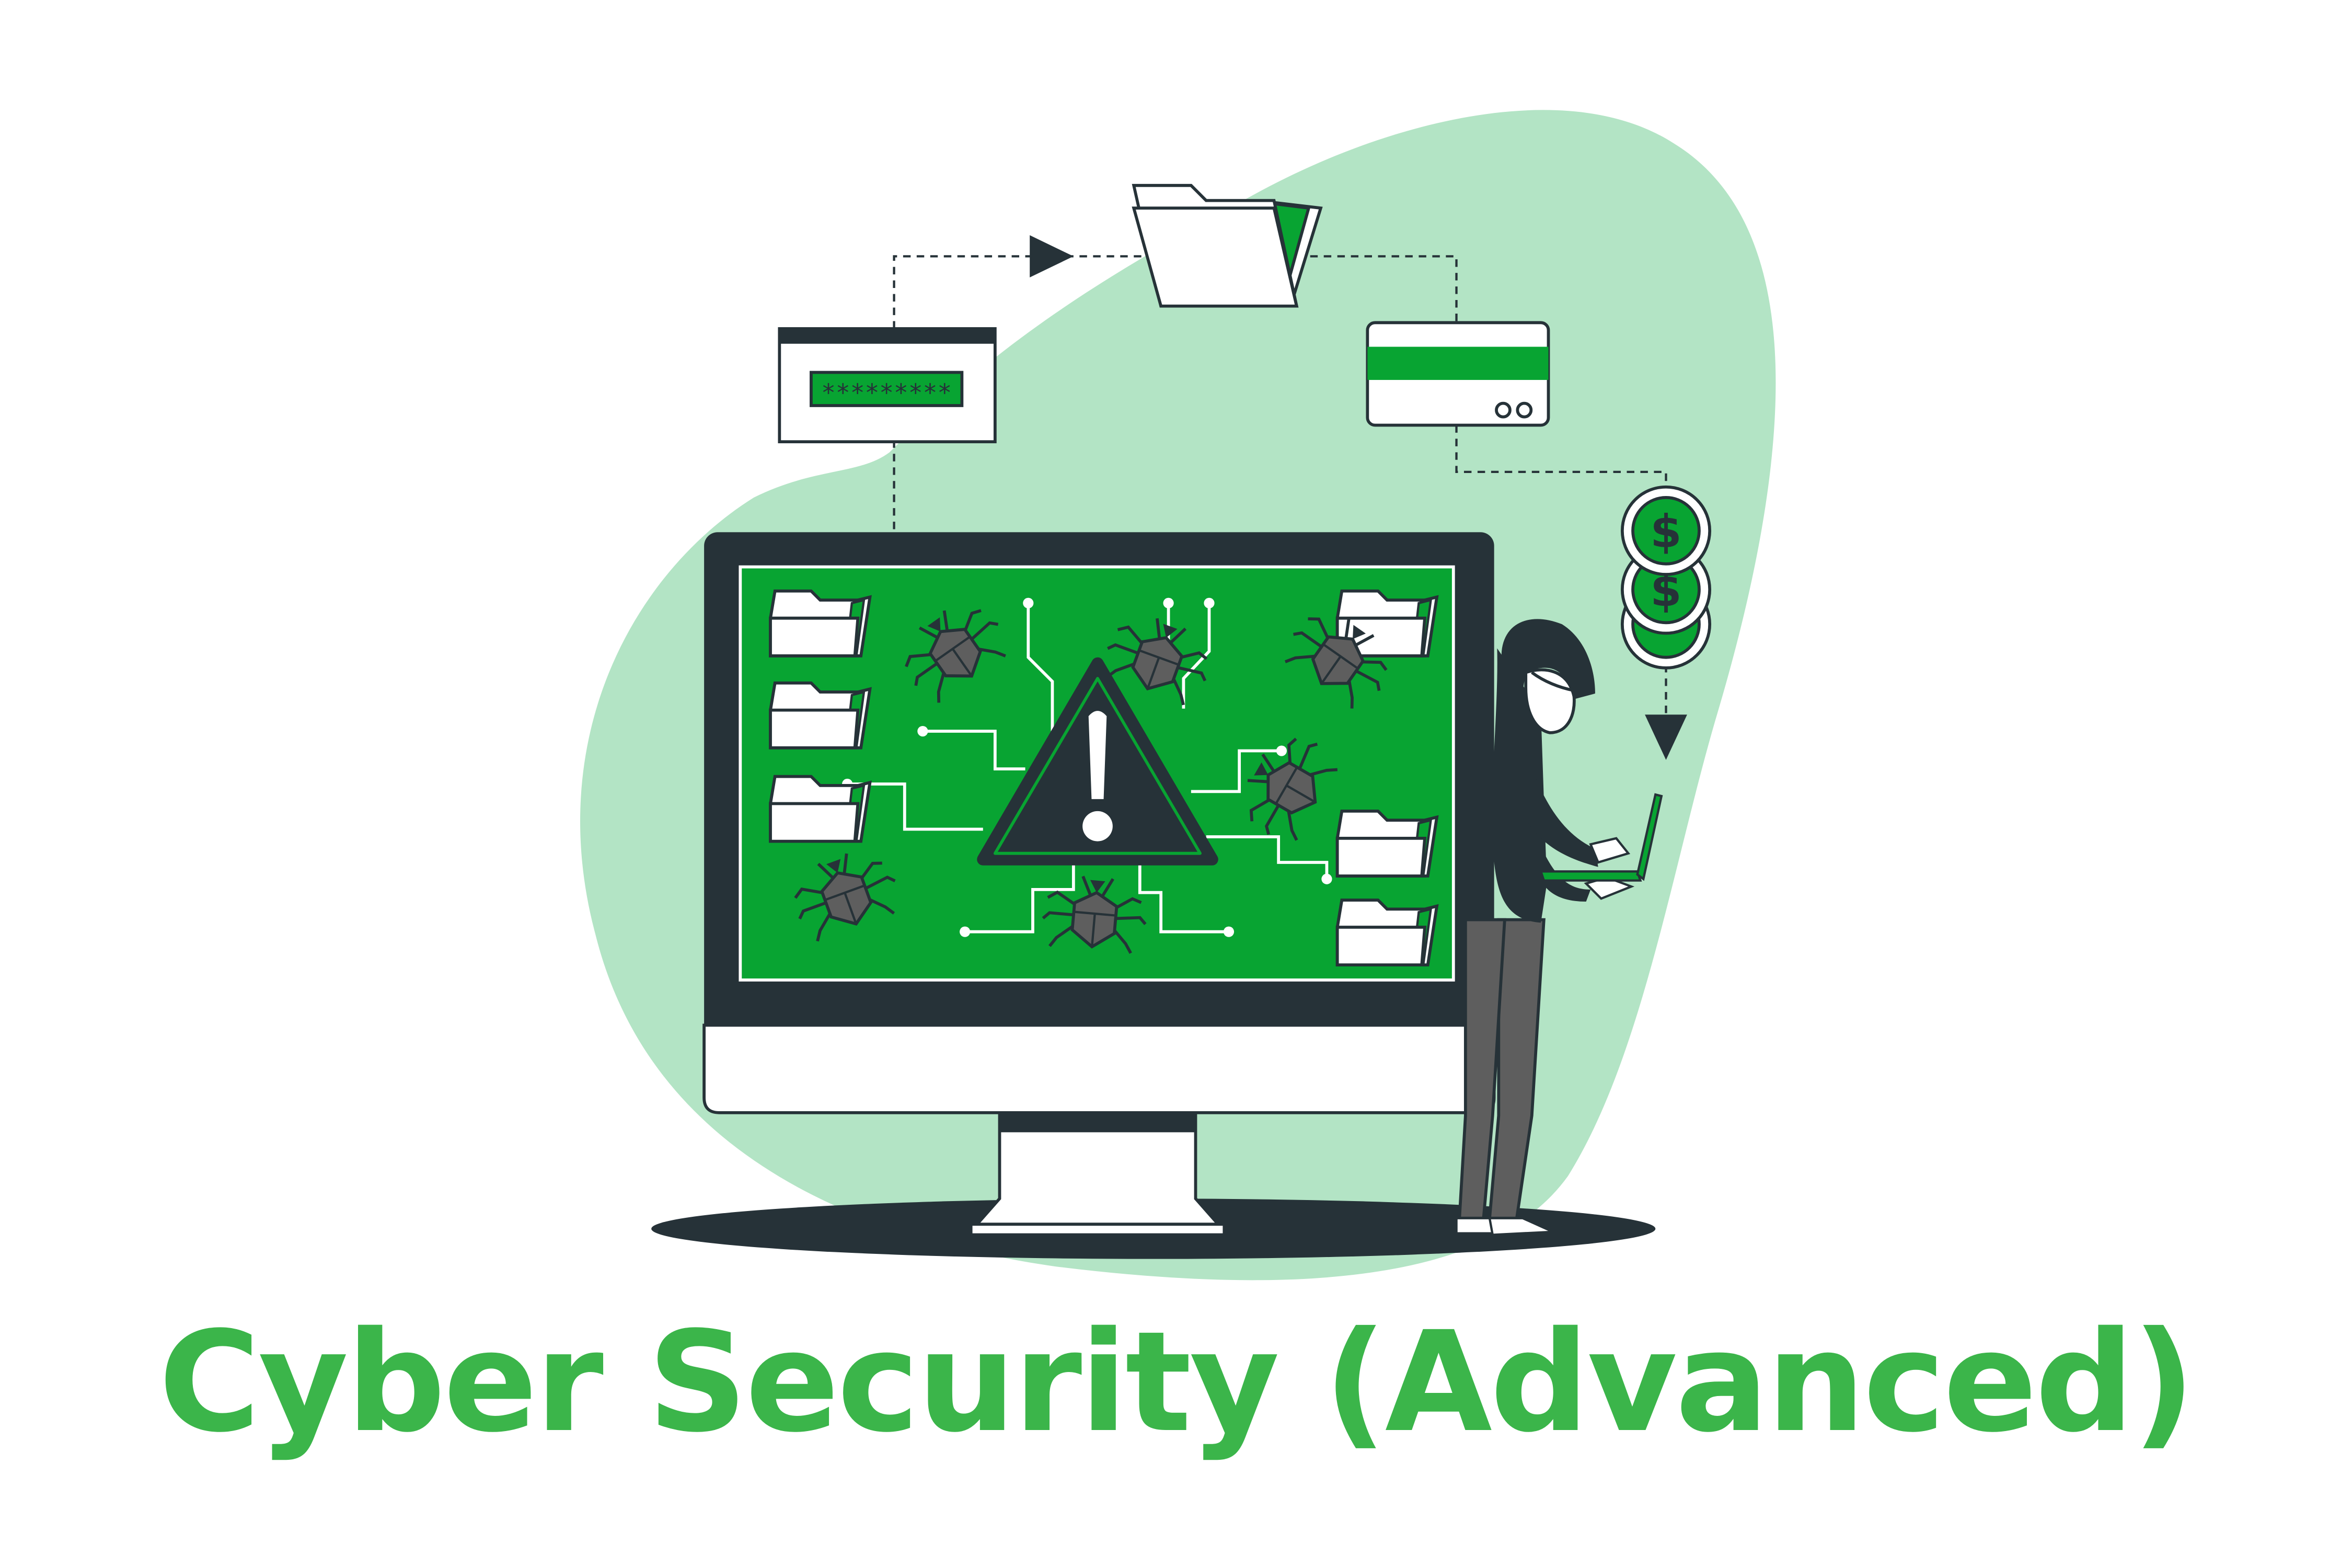  I want to click on dollar-coin-stack-icon: $ $, so click(1666, 577).